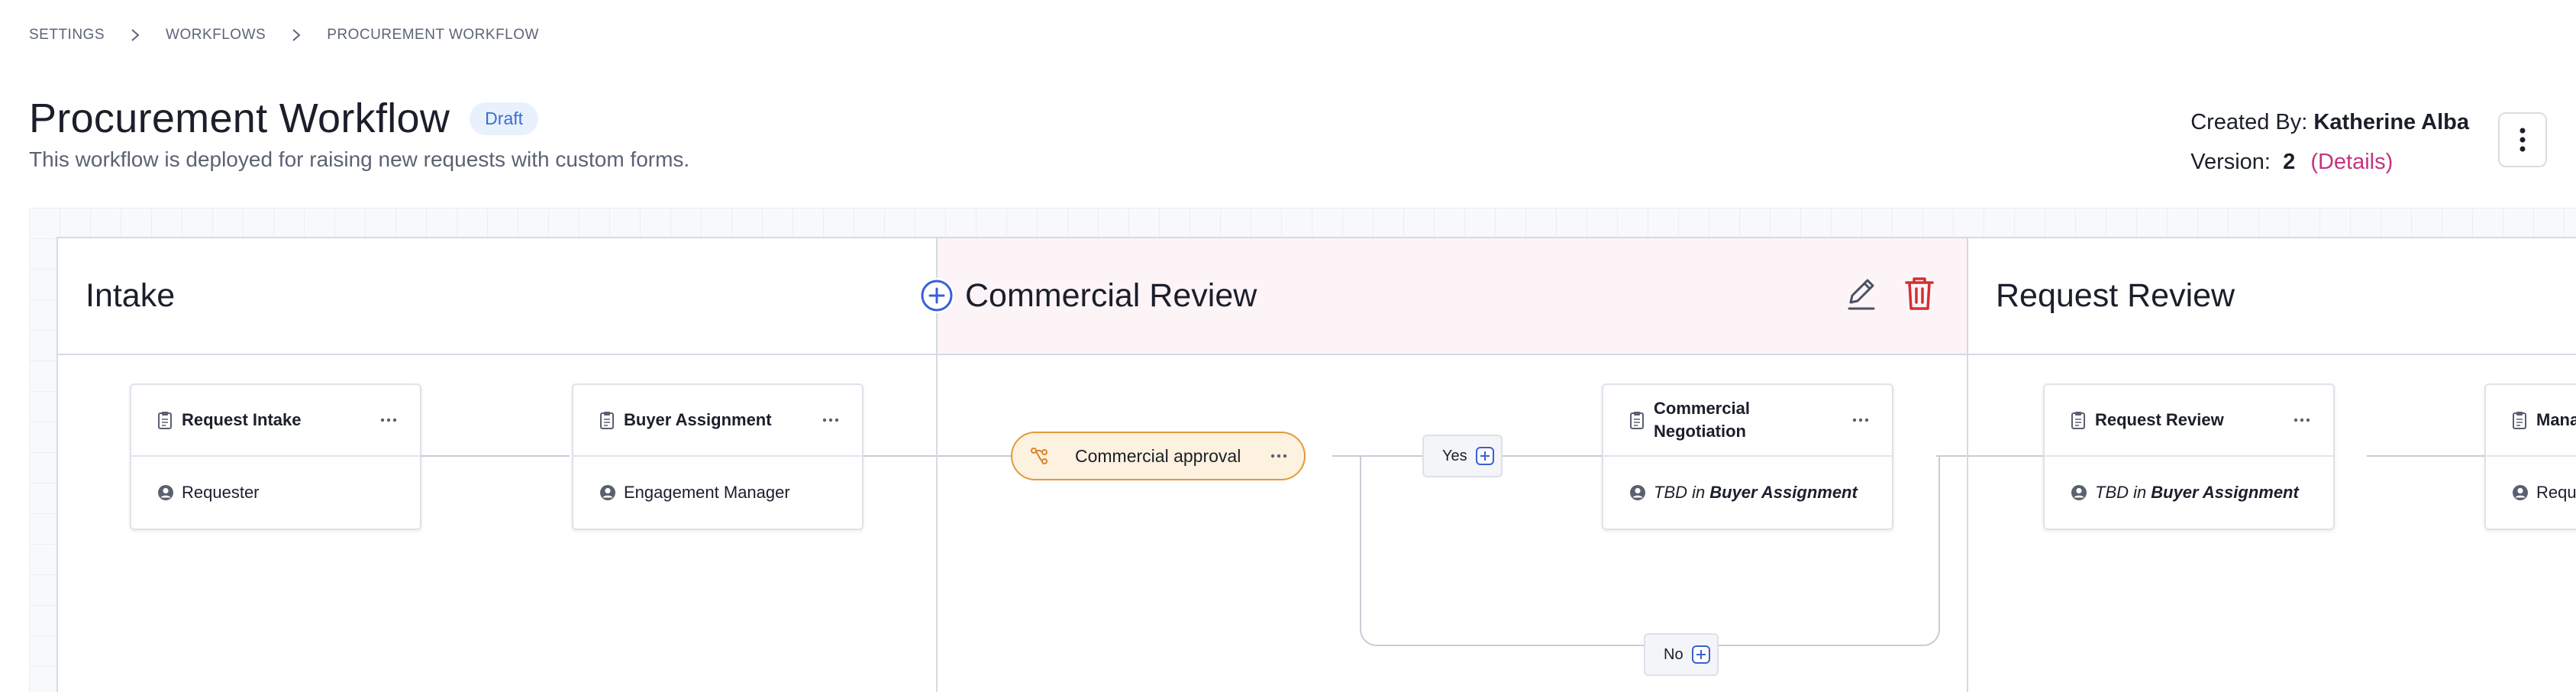 The width and height of the screenshot is (2576, 692). I want to click on assignee-name: Requ, so click(2556, 493).